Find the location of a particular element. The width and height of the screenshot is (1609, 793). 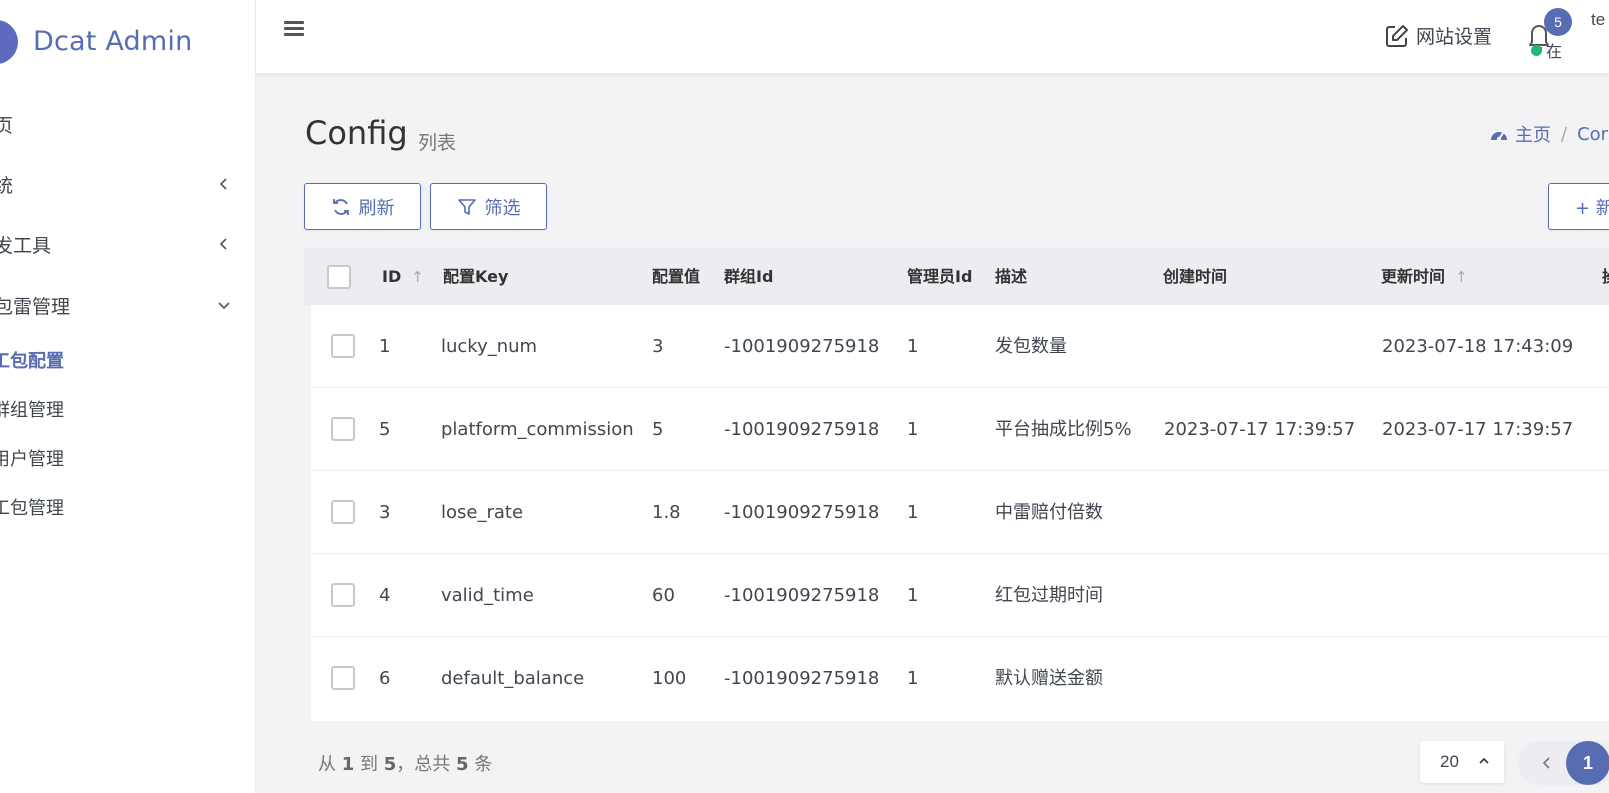

filter-icon is located at coordinates (466, 206).